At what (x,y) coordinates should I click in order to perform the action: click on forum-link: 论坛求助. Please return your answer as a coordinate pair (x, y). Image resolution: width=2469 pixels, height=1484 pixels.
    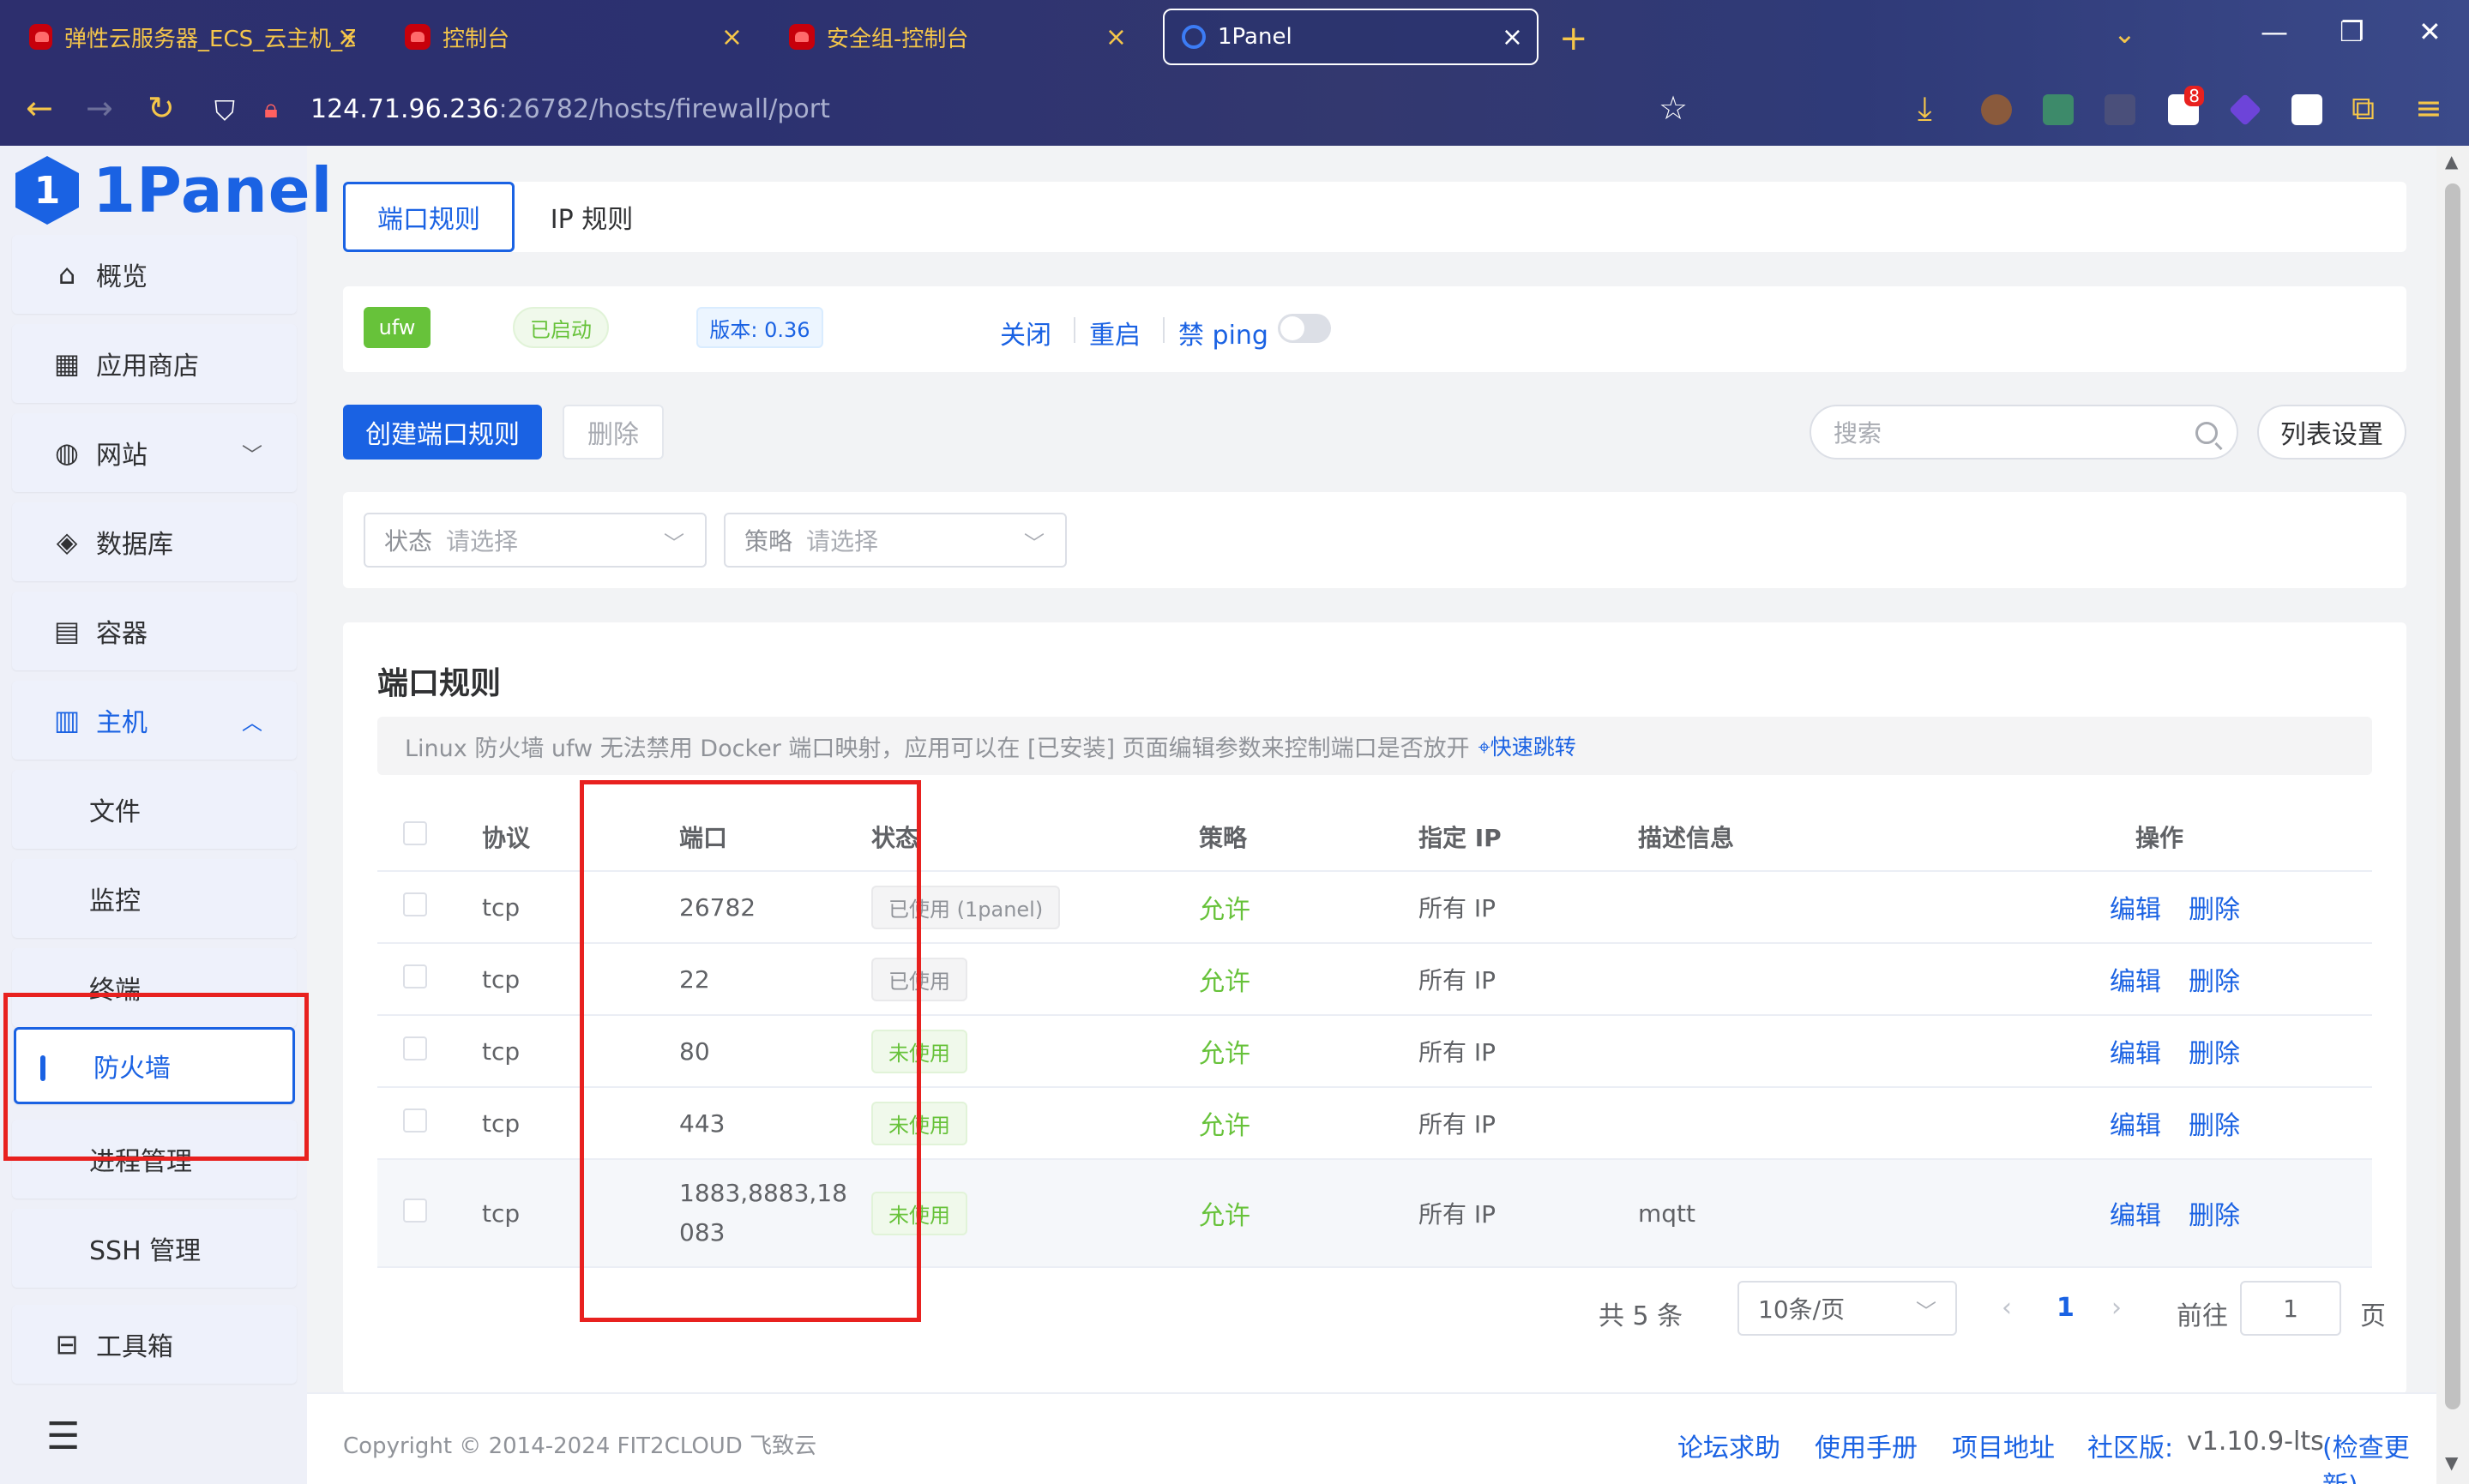
    Looking at the image, I should click on (1728, 1445).